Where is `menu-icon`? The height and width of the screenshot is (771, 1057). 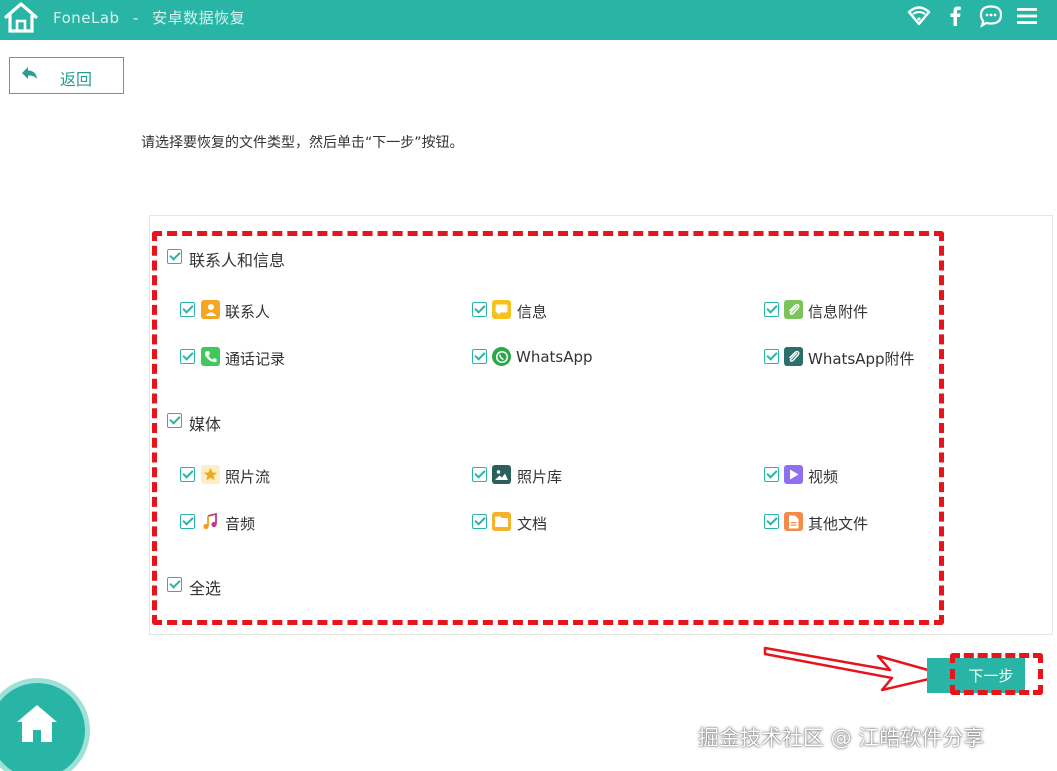 menu-icon is located at coordinates (1027, 16).